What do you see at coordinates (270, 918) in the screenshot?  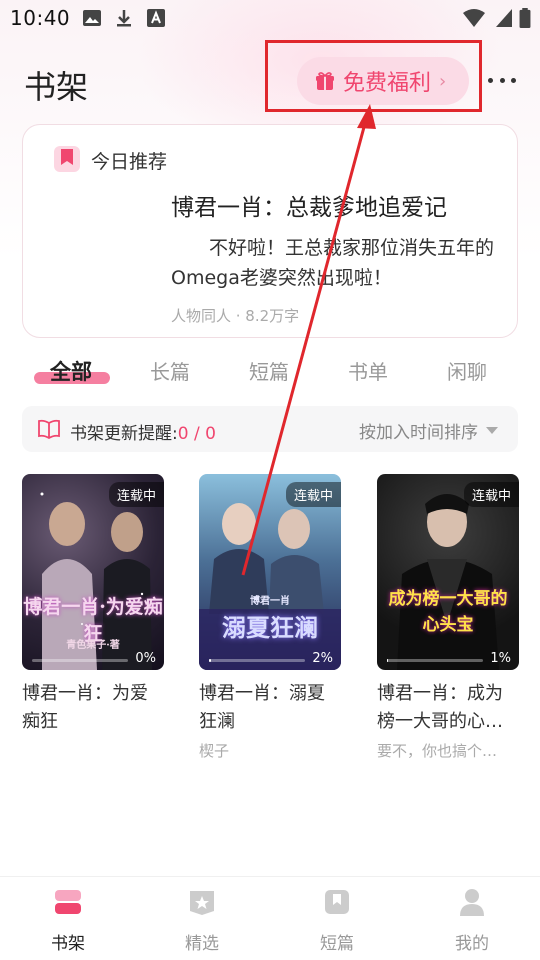 I see `bottom-nav: 书架 精选 短篇 我的` at bounding box center [270, 918].